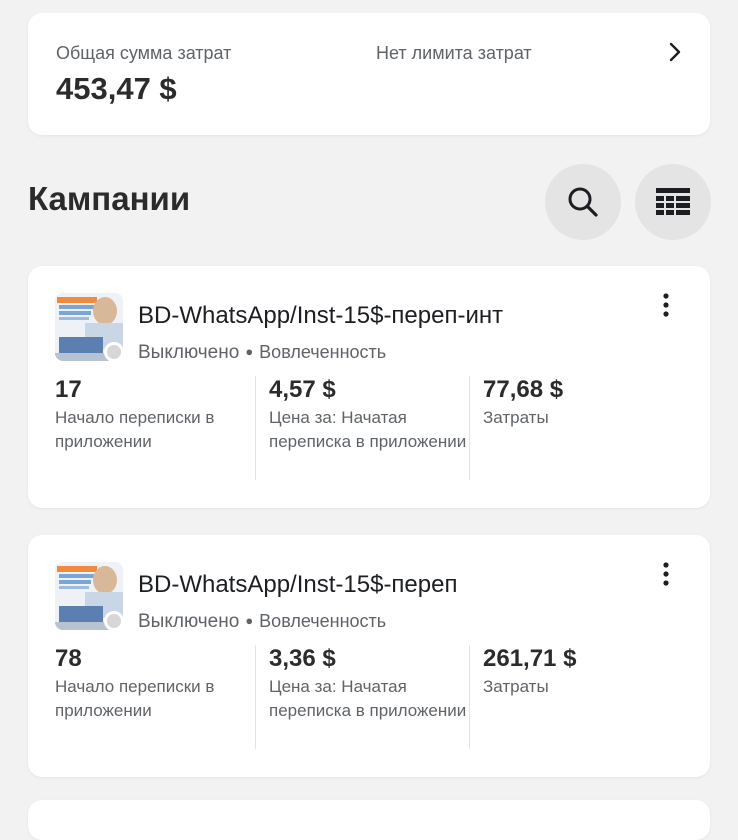  What do you see at coordinates (454, 53) in the screenshot?
I see `spend-limit-label: Нет лимита затрат` at bounding box center [454, 53].